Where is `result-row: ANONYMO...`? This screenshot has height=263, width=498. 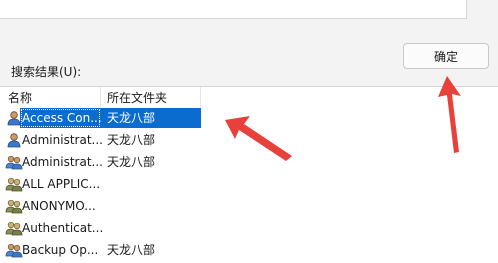
result-row: ANONYMO... is located at coordinates (130, 206).